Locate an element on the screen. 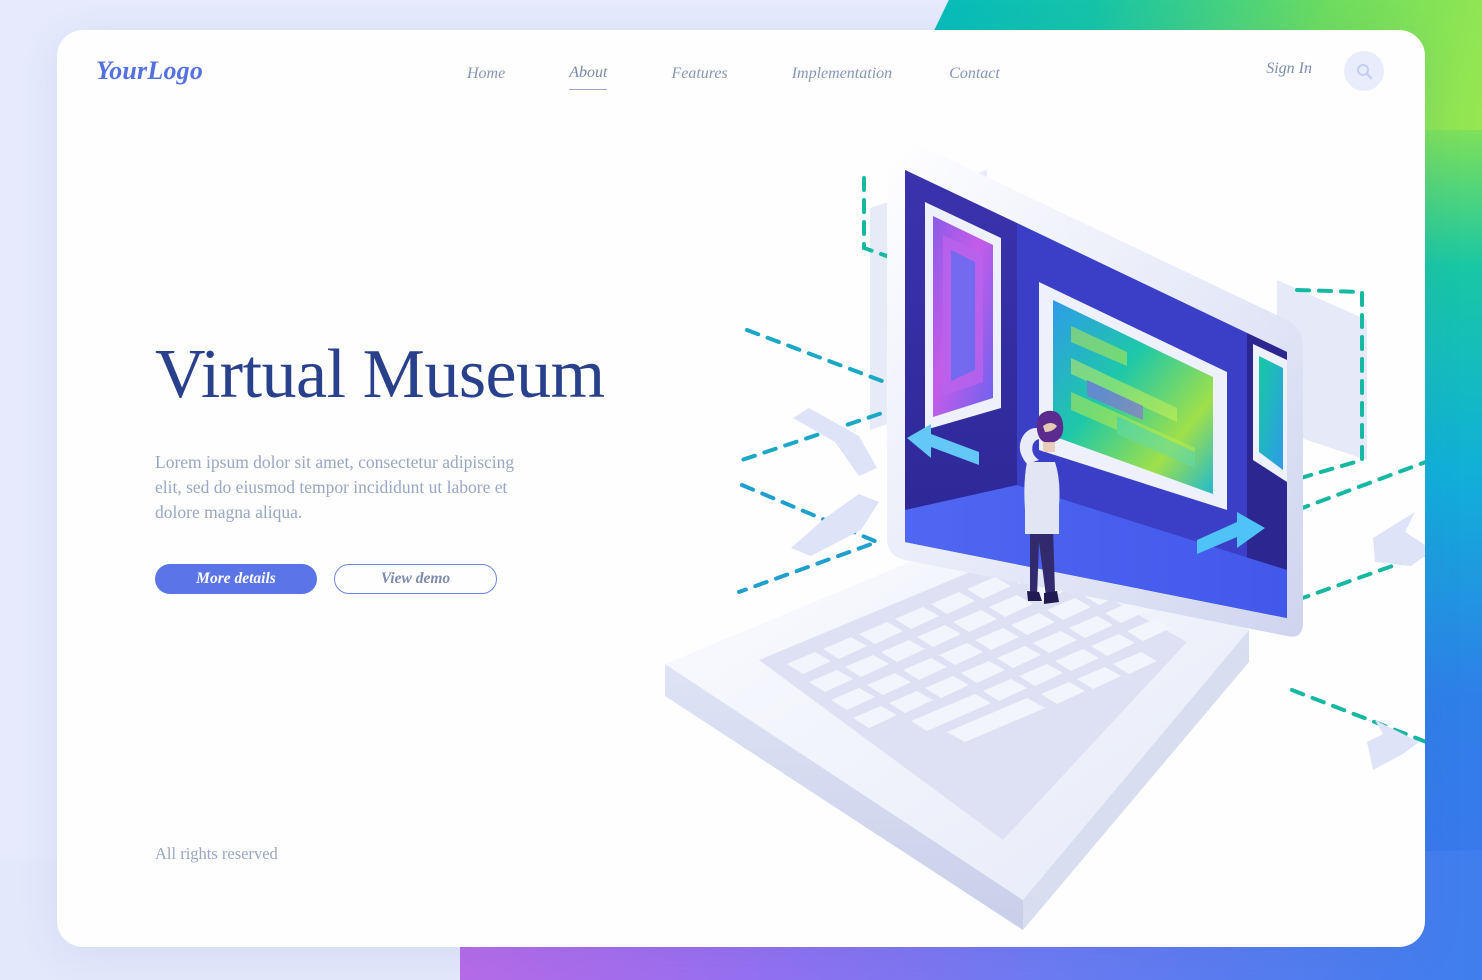  visitor-torso is located at coordinates (1042, 498).